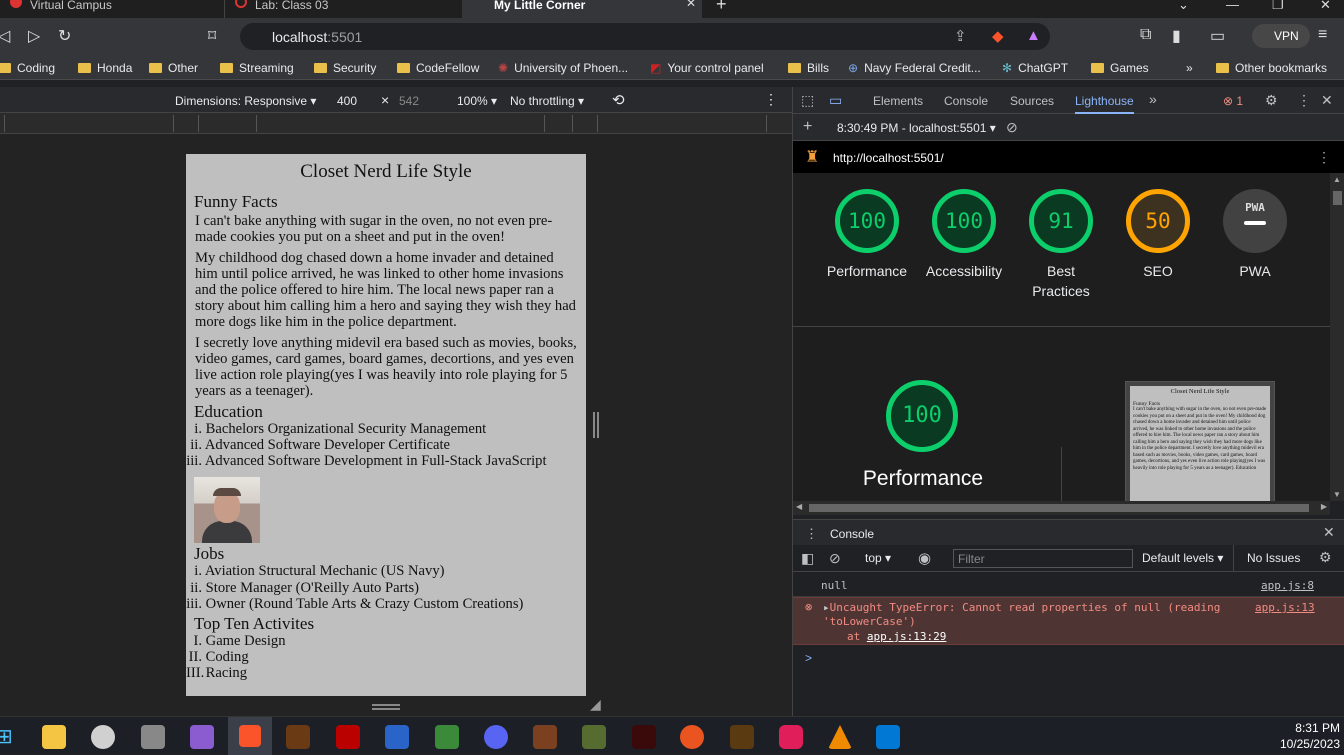  What do you see at coordinates (964, 235) in the screenshot?
I see `score-accessibility: 100 Accessibility` at bounding box center [964, 235].